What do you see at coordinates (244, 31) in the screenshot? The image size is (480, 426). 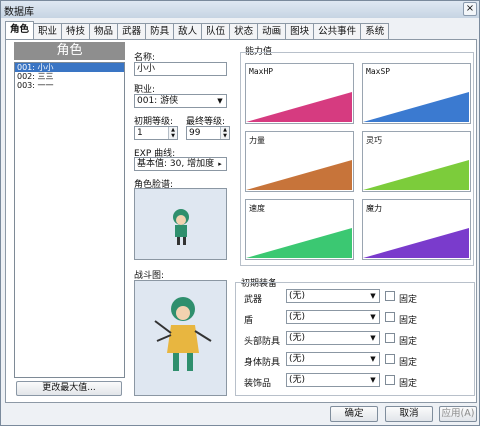 I see `tab-states: 状态` at bounding box center [244, 31].